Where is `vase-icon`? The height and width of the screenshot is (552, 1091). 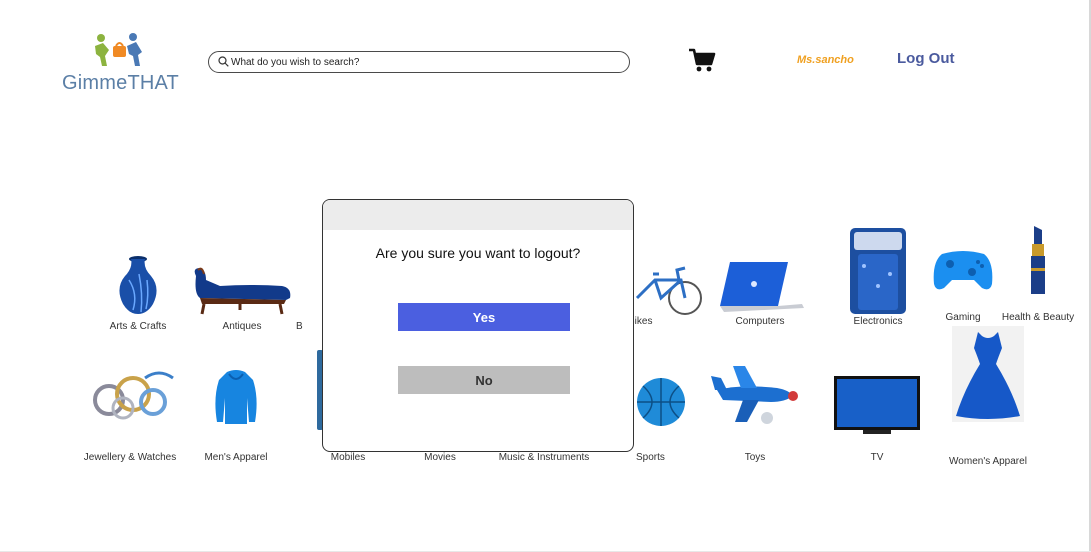
vase-icon is located at coordinates (138, 266).